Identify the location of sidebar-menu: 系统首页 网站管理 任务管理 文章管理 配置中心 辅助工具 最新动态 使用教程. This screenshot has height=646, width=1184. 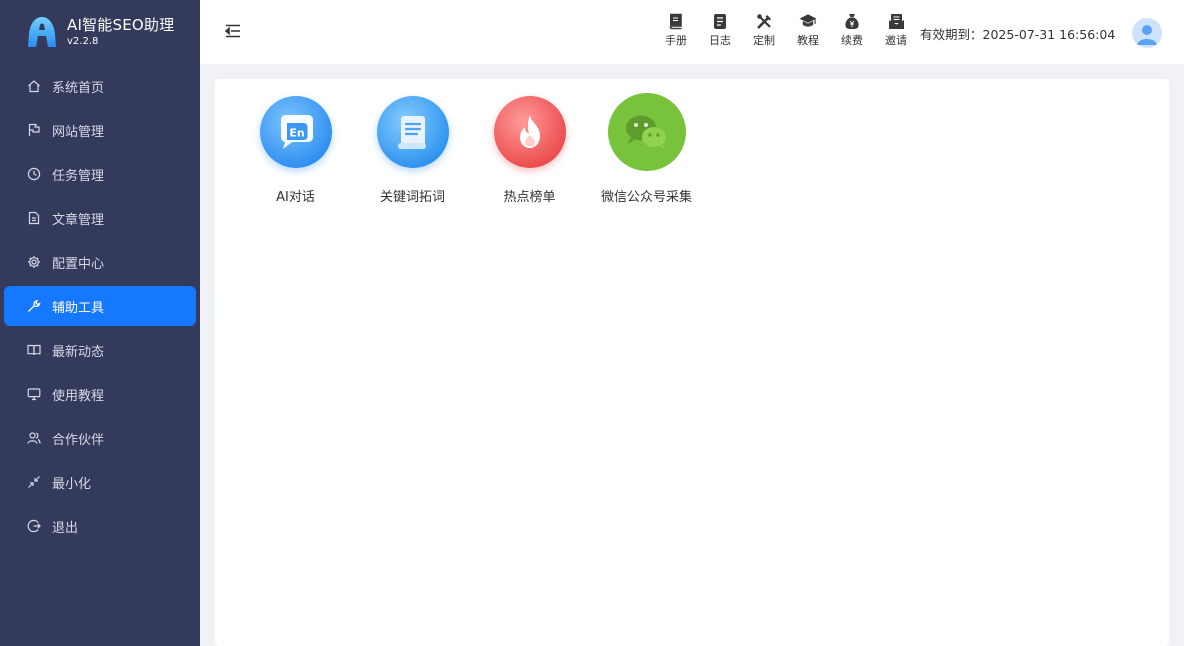
(100, 306).